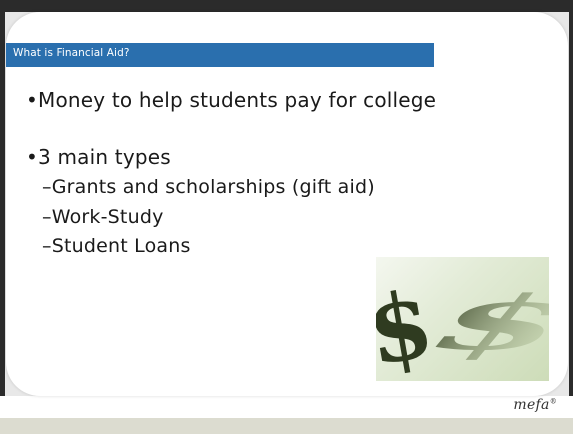 The height and width of the screenshot is (434, 573). What do you see at coordinates (231, 100) in the screenshot?
I see `bullet-money: •Money to help students pay for college` at bounding box center [231, 100].